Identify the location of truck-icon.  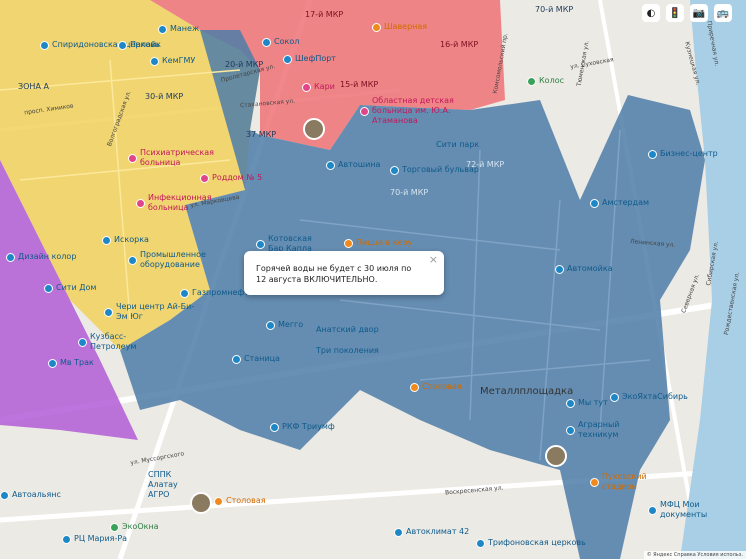
(52, 363).